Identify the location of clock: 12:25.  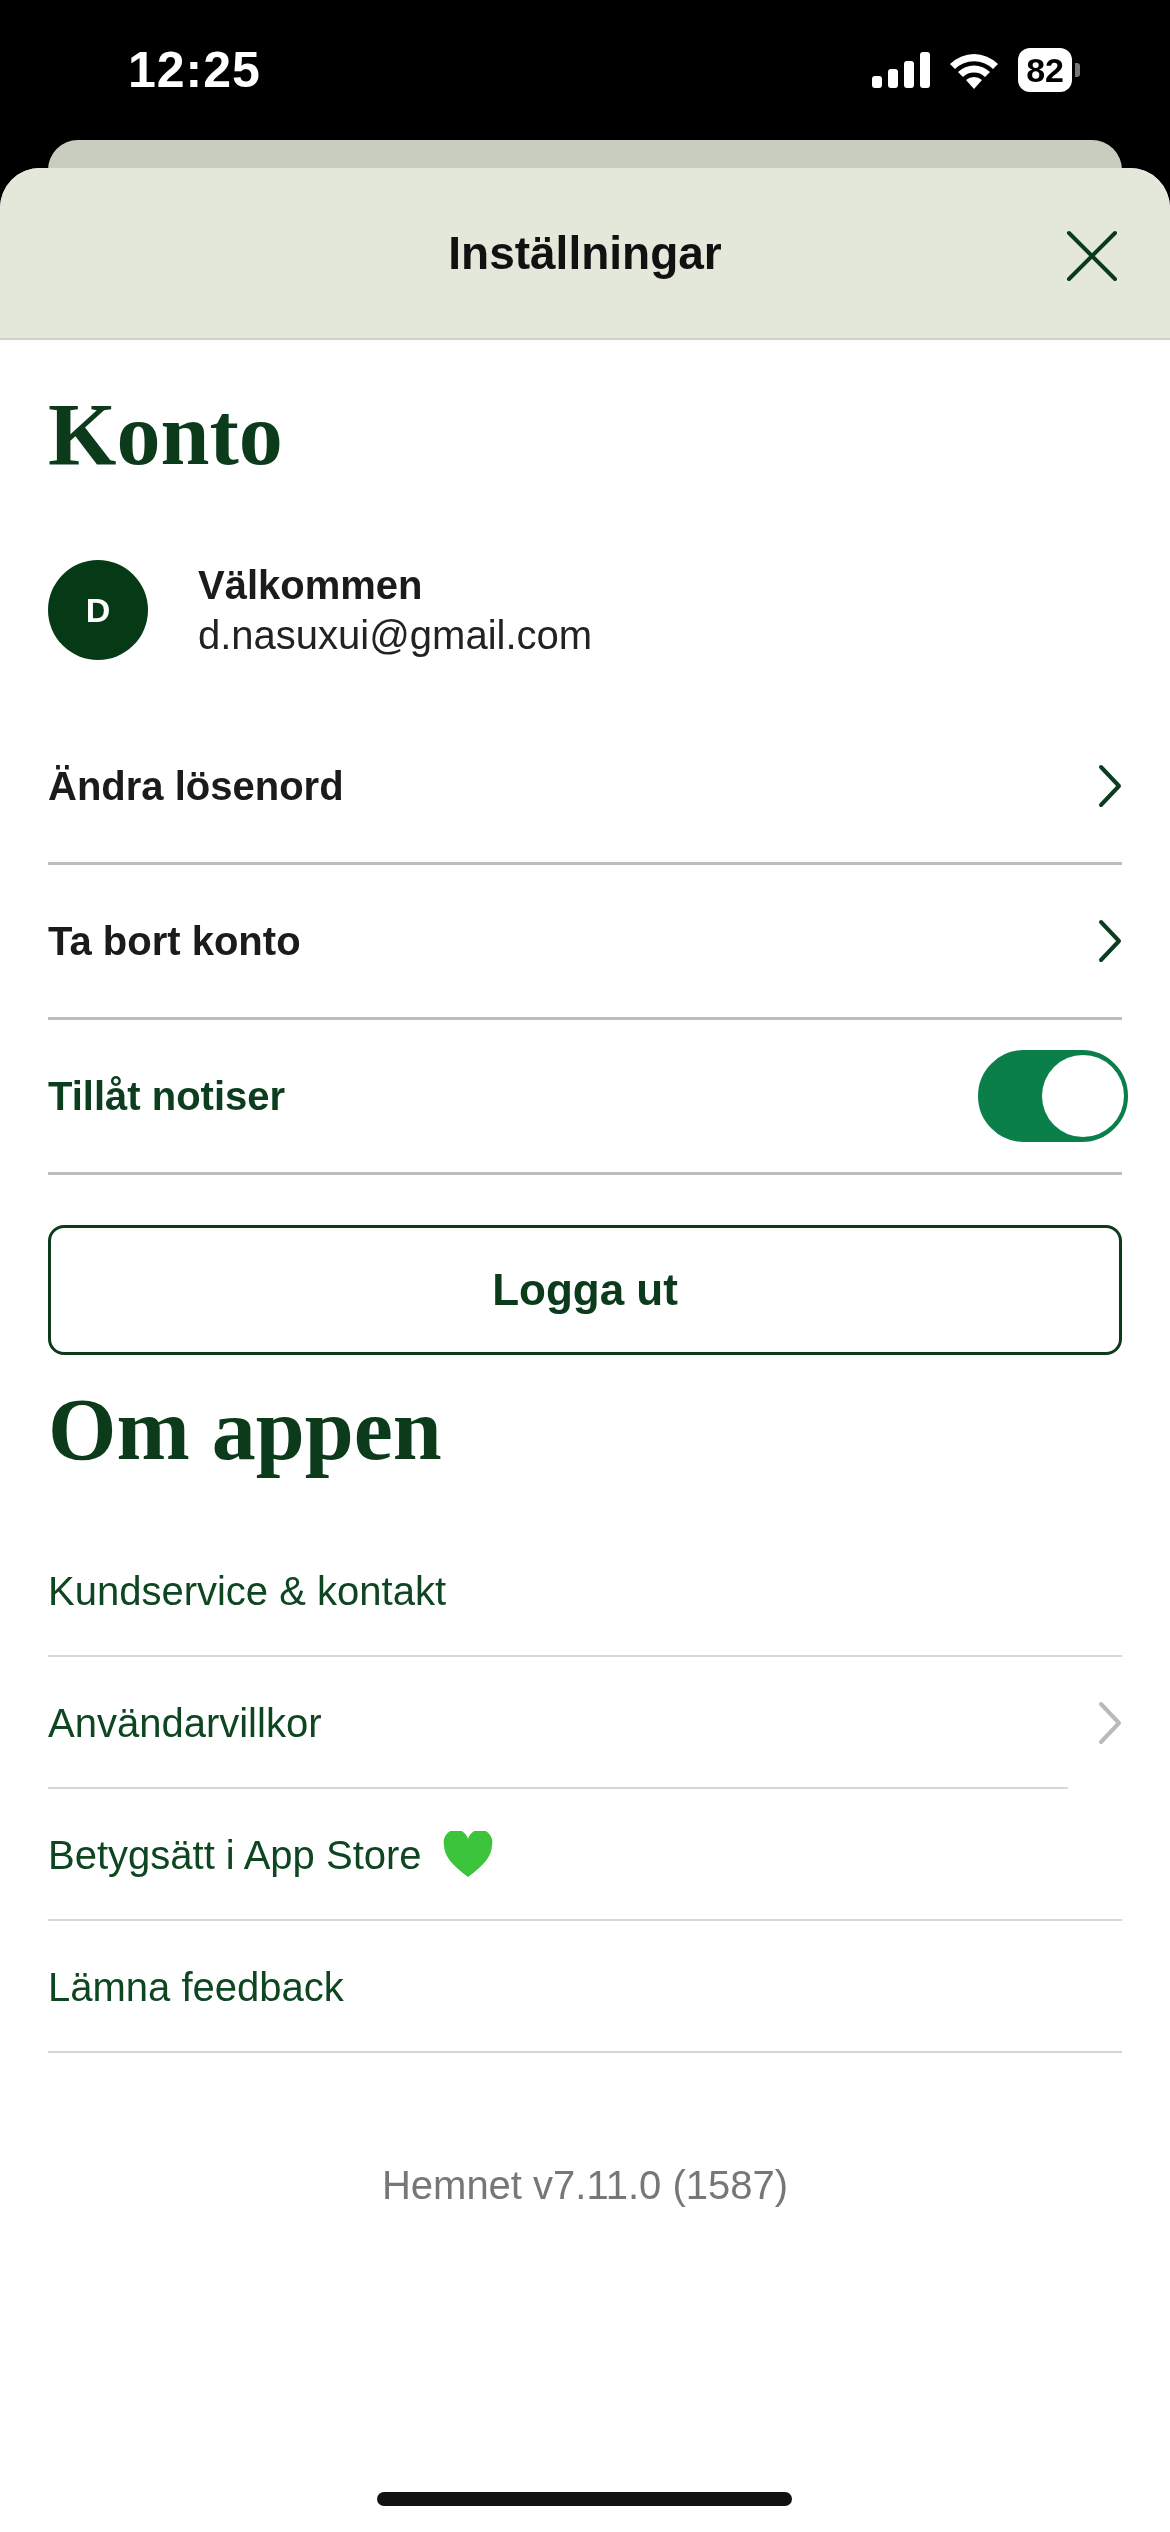
(195, 70).